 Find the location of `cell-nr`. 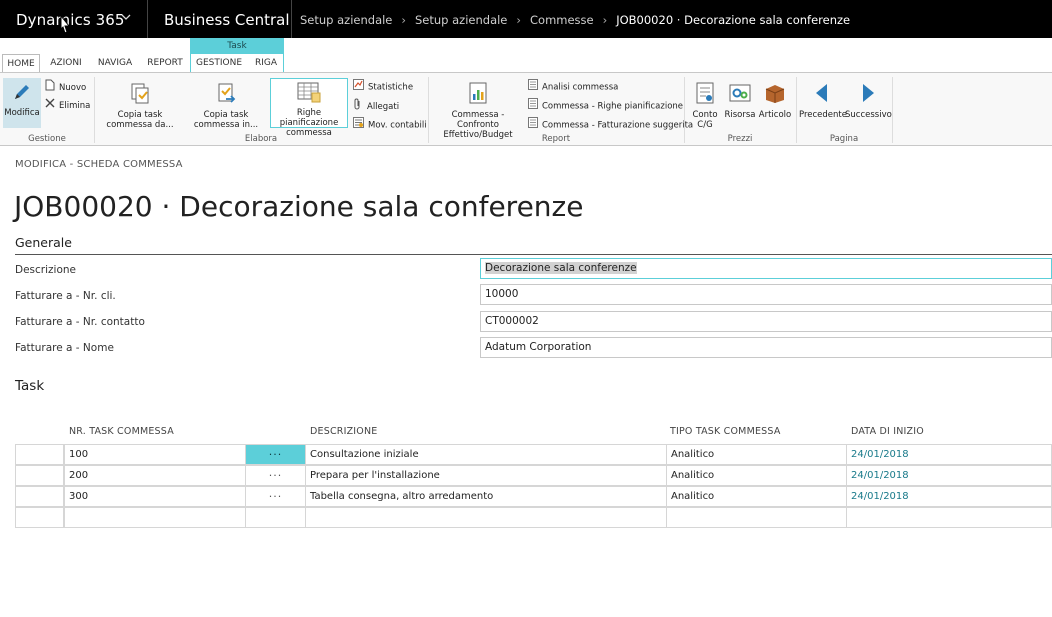

cell-nr is located at coordinates (155, 517).